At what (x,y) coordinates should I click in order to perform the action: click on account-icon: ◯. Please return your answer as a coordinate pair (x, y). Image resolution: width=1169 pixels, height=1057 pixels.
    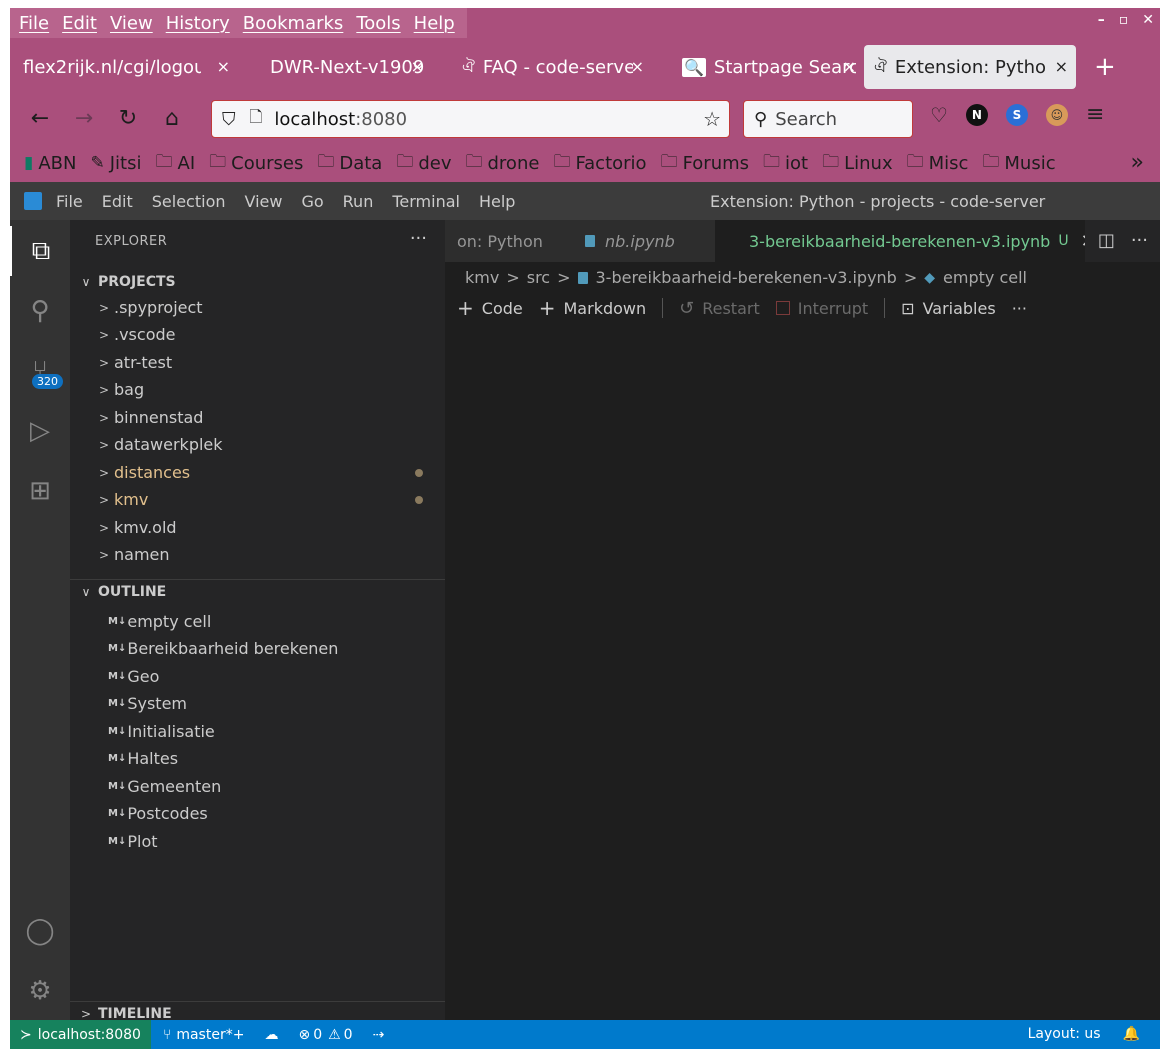
    Looking at the image, I should click on (40, 931).